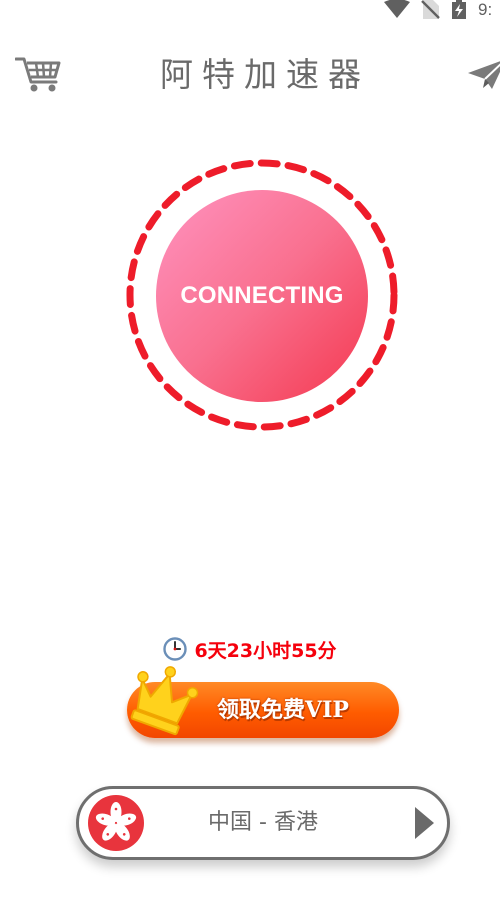  I want to click on crown-icon, so click(164, 701).